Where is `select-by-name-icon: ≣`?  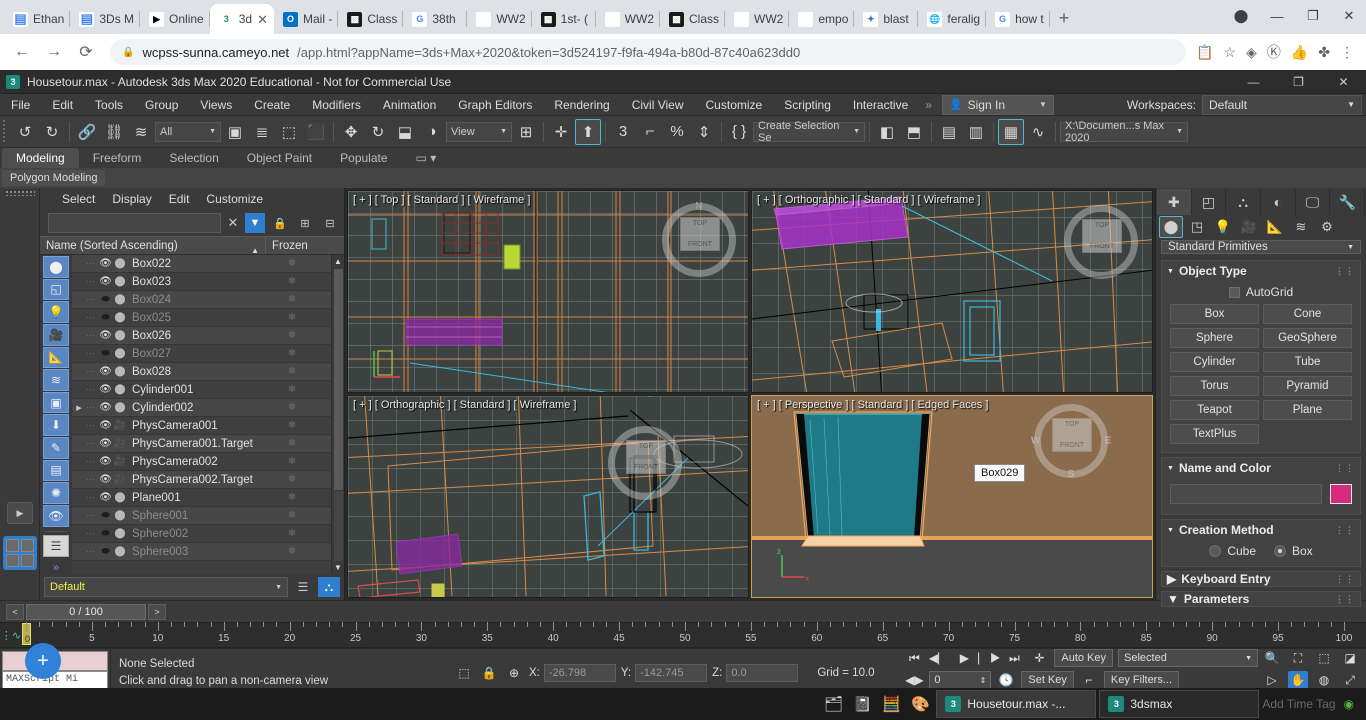 select-by-name-icon: ≣ is located at coordinates (262, 132).